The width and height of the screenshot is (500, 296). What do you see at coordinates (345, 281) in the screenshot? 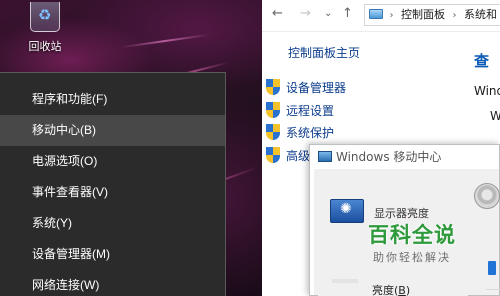
I see `brightness-slider` at bounding box center [345, 281].